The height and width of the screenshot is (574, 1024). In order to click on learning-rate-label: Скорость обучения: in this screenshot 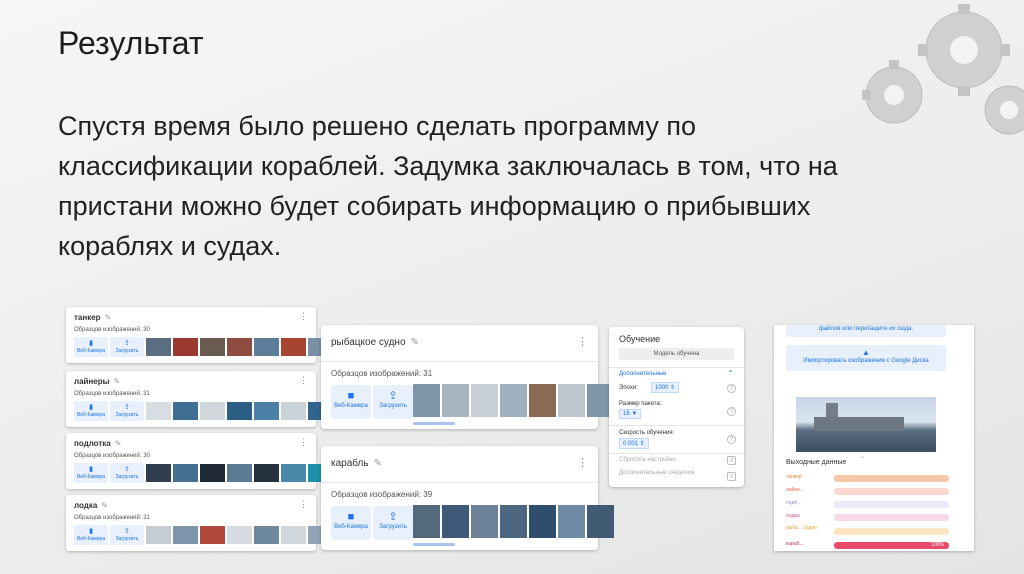, I will do `click(647, 433)`.